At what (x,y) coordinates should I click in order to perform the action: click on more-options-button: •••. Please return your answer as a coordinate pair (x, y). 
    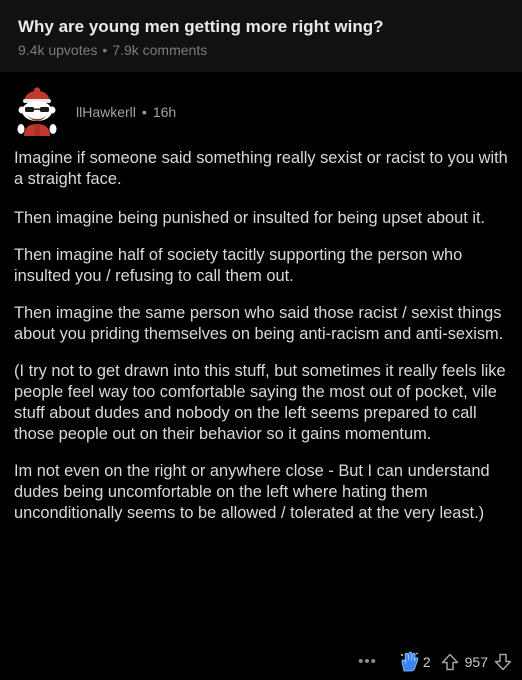
    Looking at the image, I should click on (367, 662).